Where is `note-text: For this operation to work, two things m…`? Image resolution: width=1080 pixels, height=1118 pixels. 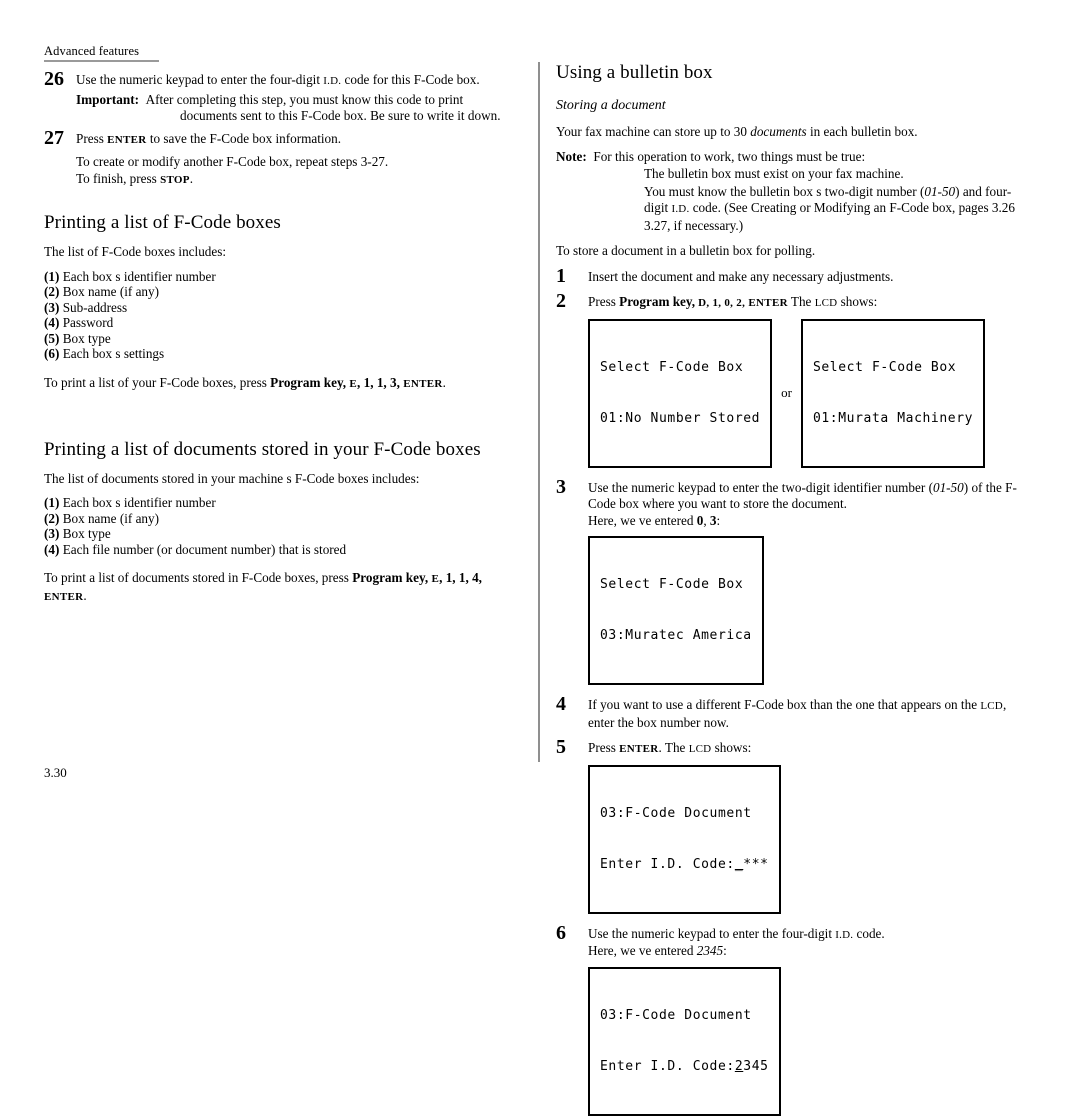
note-text: For this operation to work, two things m… is located at coordinates (729, 156).